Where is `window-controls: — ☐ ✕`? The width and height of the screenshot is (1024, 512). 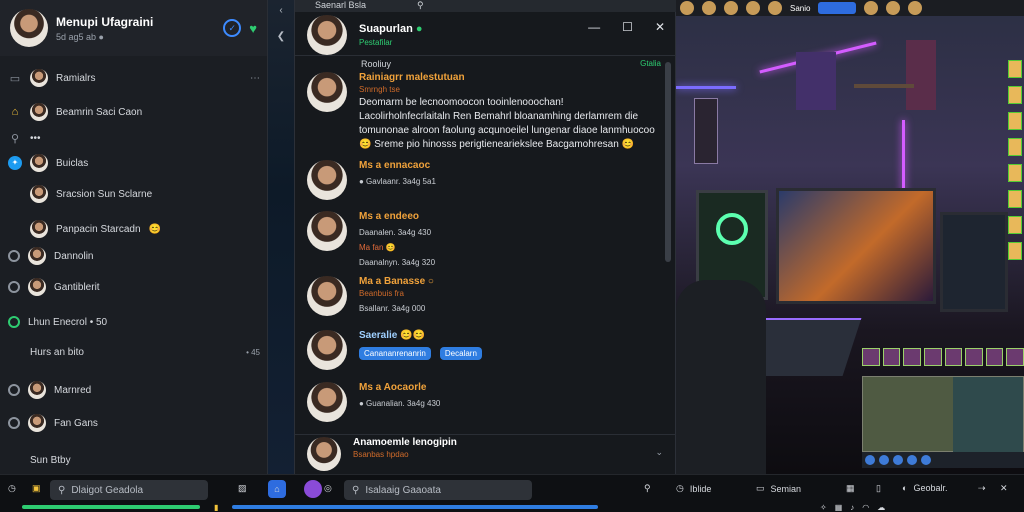
window-controls: — ☐ ✕ is located at coordinates (626, 27).